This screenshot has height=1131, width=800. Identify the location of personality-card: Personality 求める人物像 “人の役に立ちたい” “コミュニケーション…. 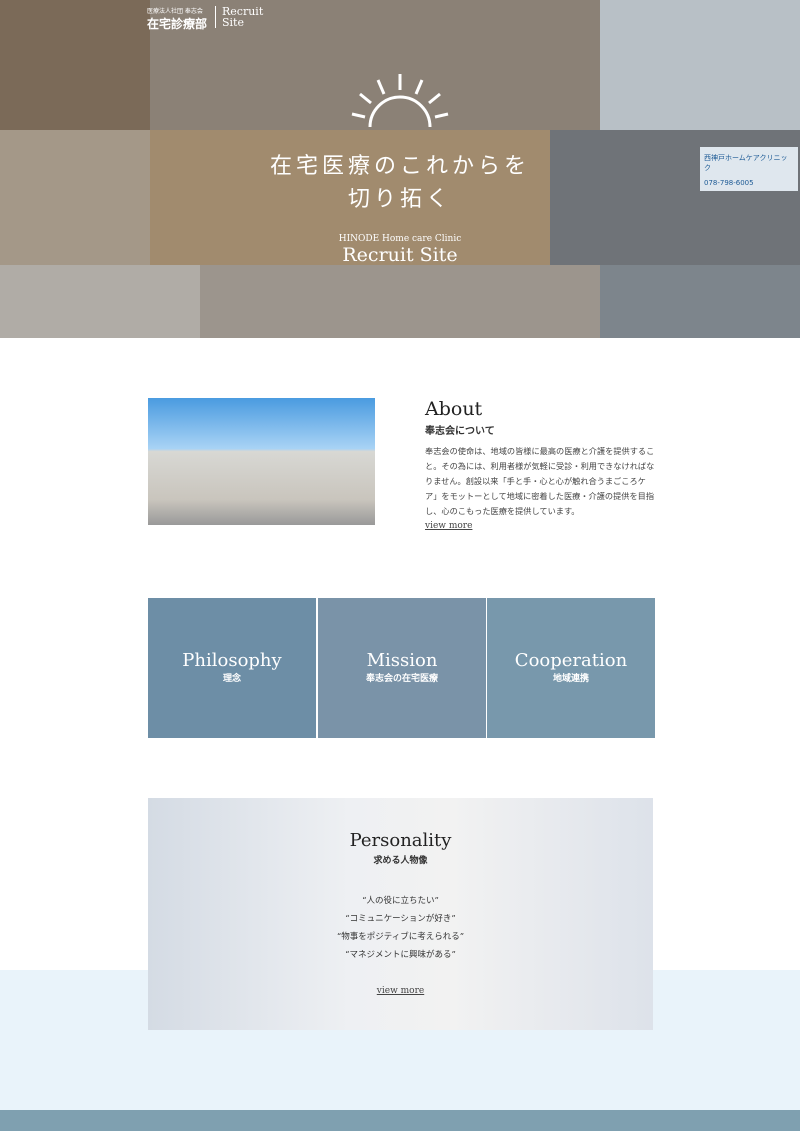
(400, 914).